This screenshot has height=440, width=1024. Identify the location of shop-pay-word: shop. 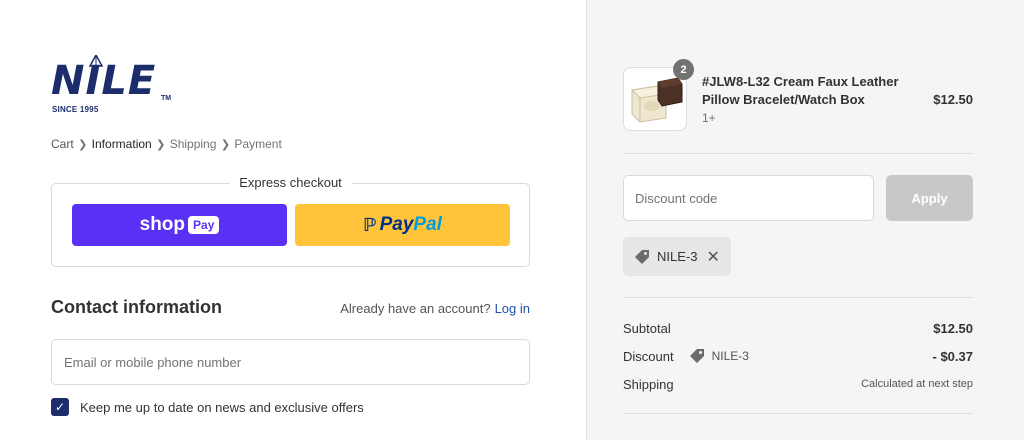
(162, 224).